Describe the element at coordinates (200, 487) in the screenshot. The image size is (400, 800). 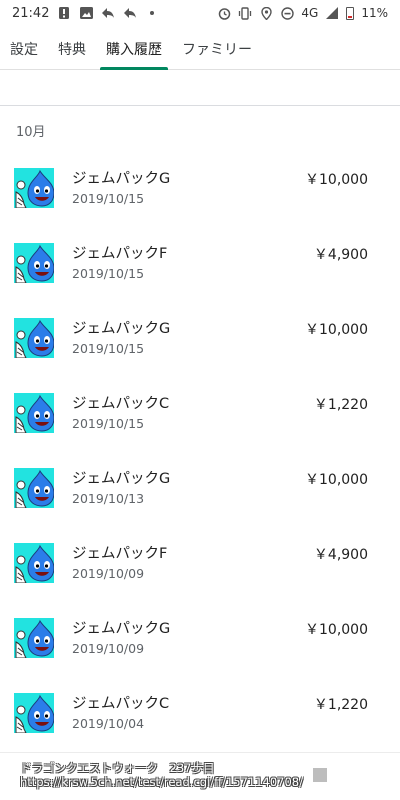
I see `purchase-row: ジェムパックG 2019/10/13 ￥10,000` at that location.